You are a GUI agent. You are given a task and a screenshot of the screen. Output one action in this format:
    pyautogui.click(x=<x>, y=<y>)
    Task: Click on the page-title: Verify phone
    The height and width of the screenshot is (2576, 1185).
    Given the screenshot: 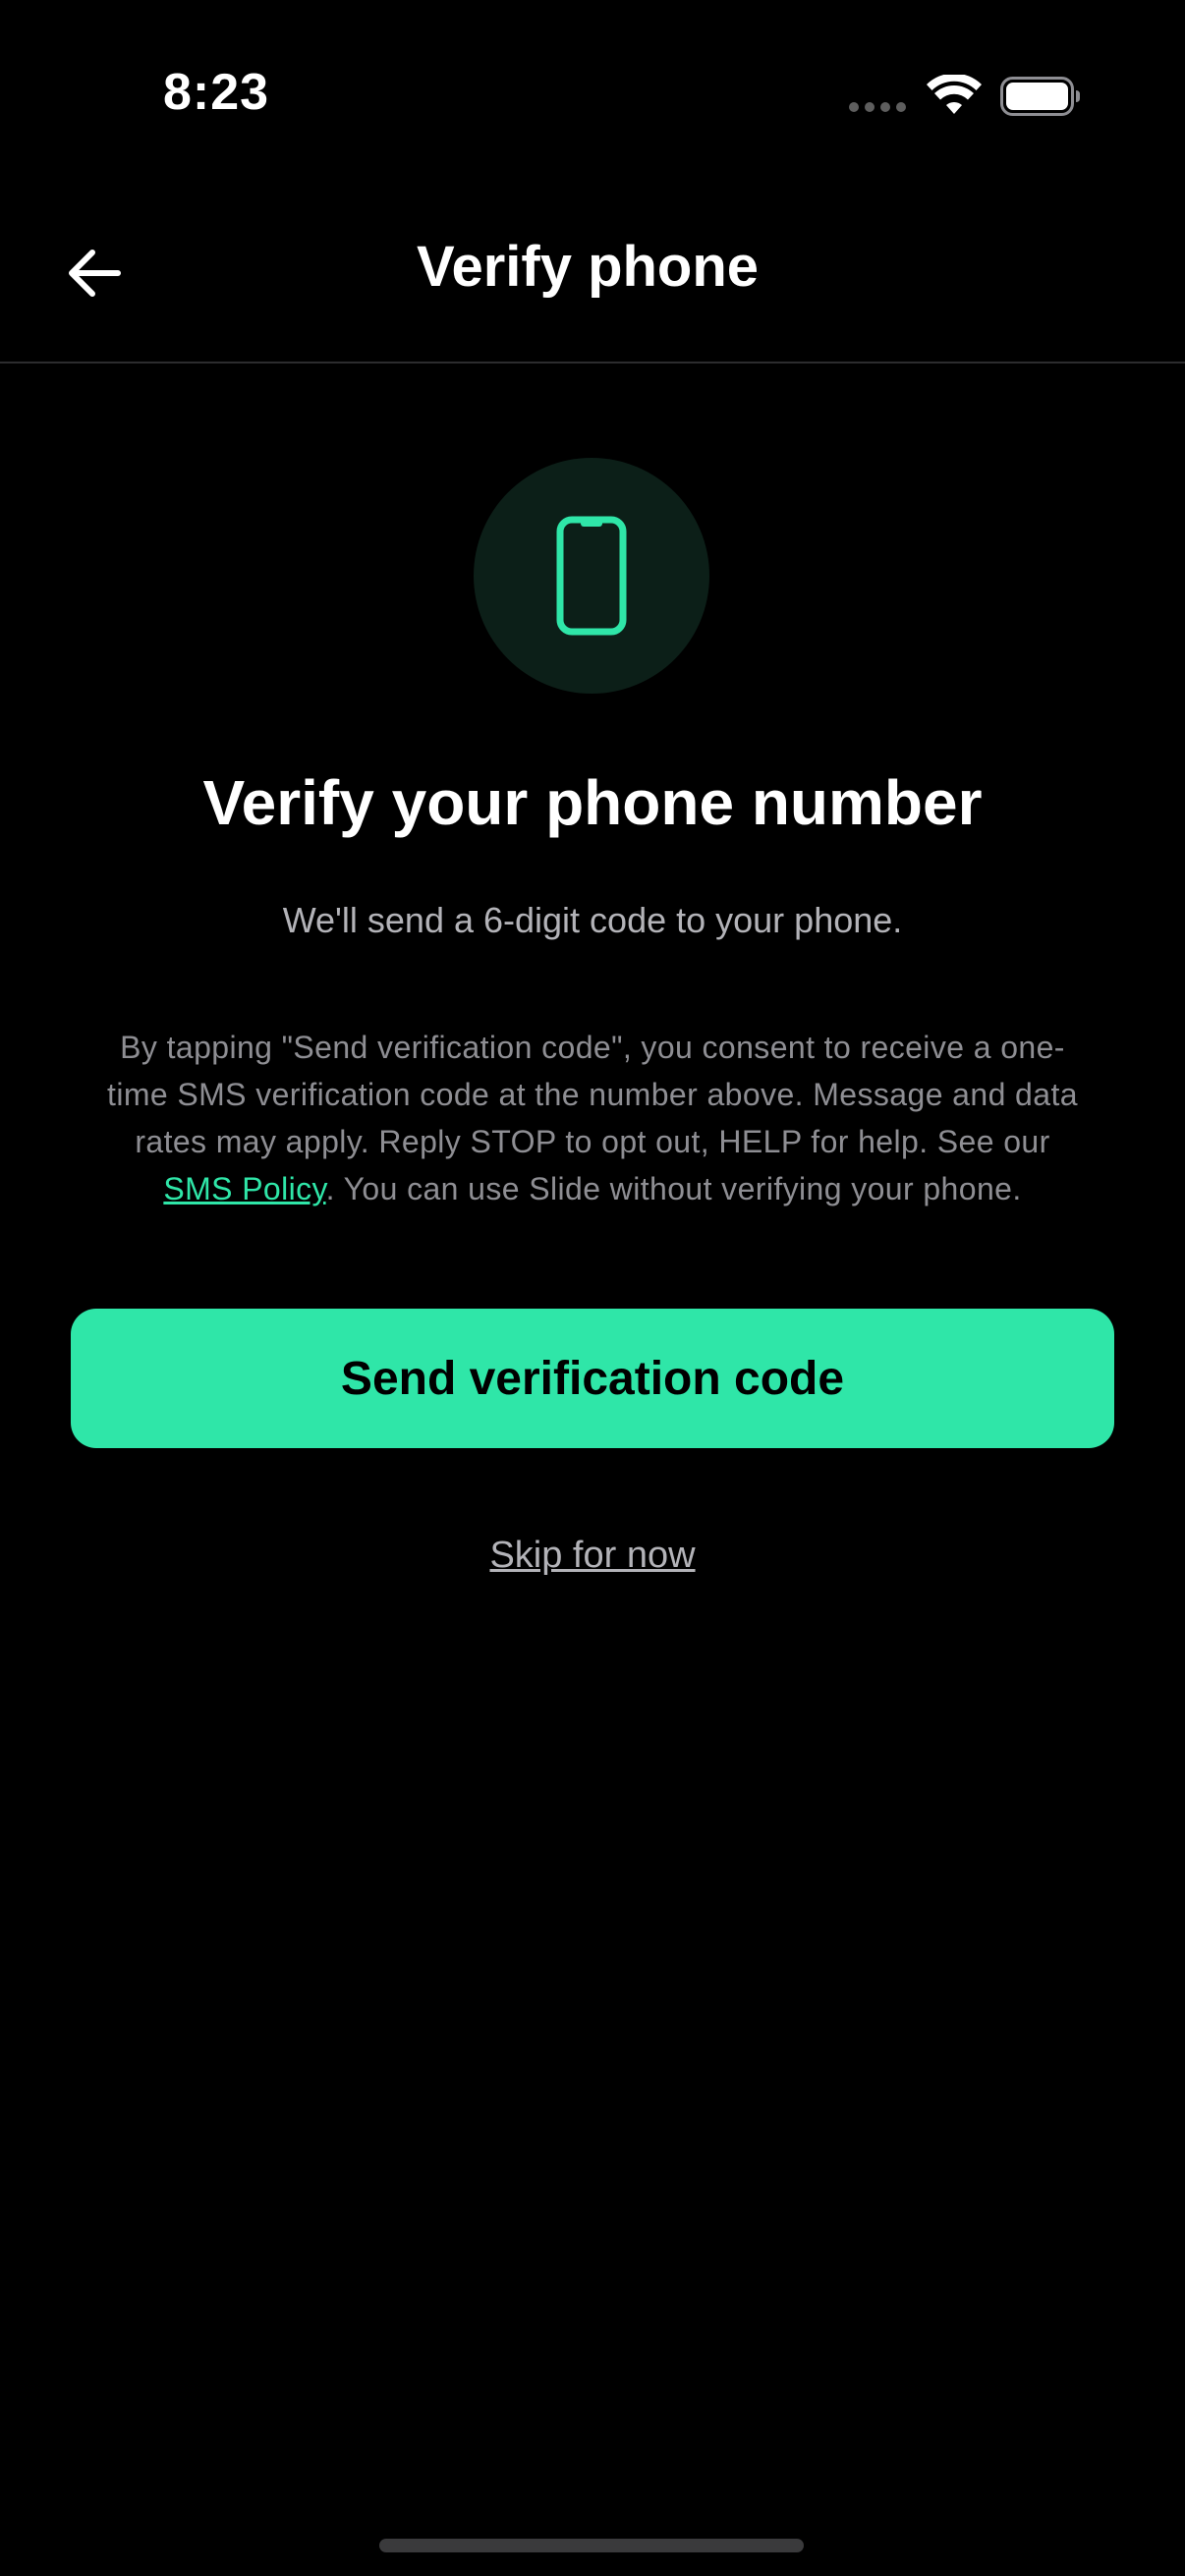 What is the action you would take?
    pyautogui.click(x=588, y=267)
    